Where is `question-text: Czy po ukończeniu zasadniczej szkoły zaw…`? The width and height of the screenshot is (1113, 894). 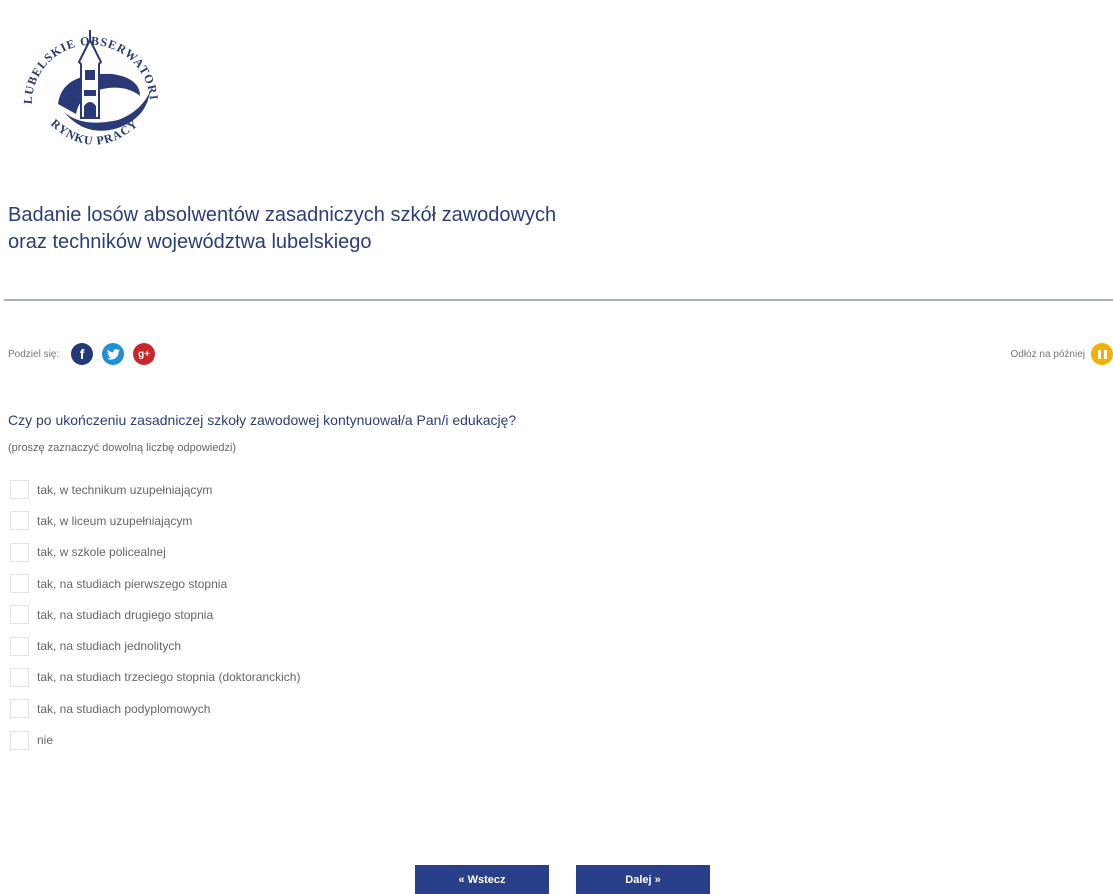
question-text: Czy po ukończeniu zasadniczej szkoły zaw… is located at coordinates (262, 420).